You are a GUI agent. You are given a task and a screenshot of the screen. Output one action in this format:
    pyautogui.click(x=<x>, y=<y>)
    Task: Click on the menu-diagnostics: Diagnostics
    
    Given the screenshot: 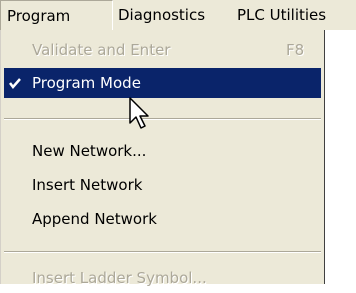 What is the action you would take?
    pyautogui.click(x=161, y=15)
    